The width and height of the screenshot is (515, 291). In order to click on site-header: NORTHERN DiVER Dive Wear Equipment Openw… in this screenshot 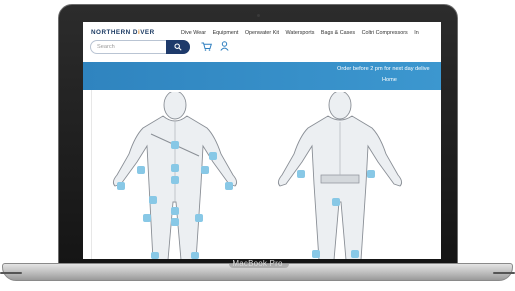, I will do `click(262, 29)`.